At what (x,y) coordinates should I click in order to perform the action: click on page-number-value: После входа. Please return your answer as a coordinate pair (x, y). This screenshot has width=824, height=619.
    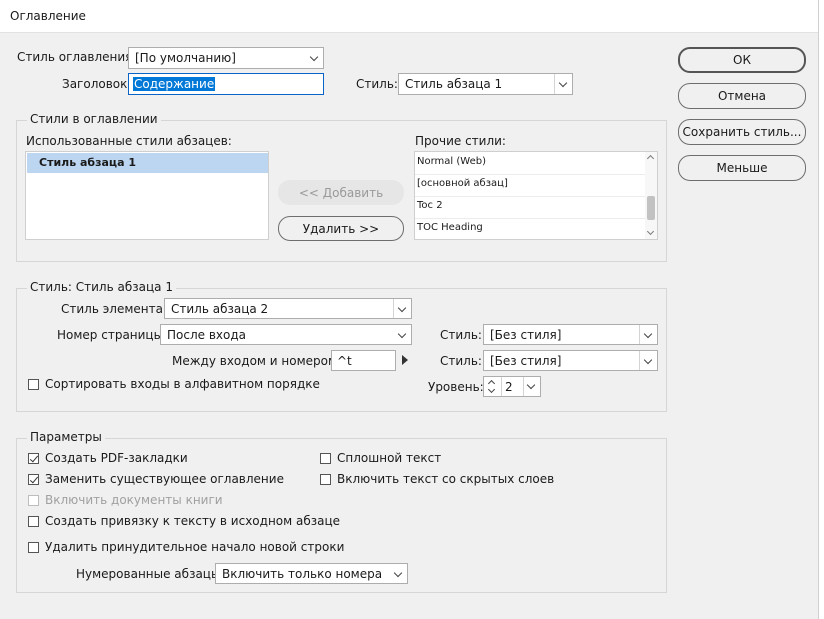
    Looking at the image, I should click on (206, 334).